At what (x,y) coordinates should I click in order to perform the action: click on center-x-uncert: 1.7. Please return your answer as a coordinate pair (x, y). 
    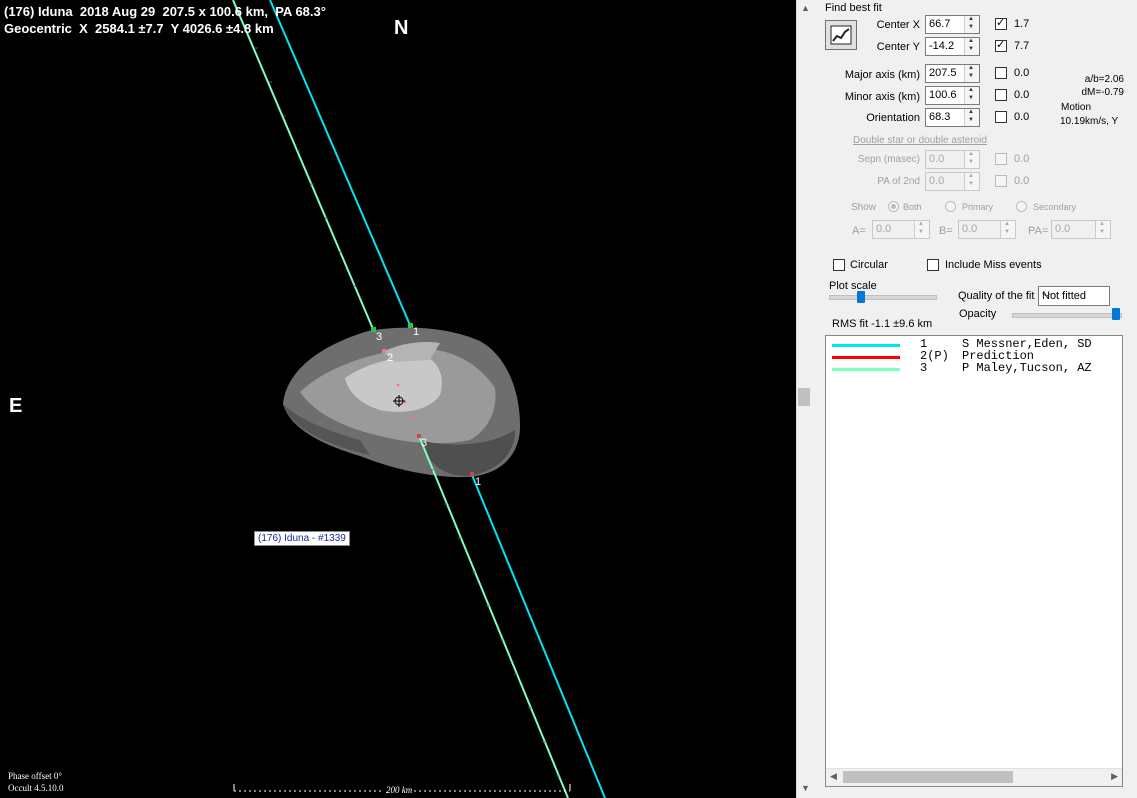
    Looking at the image, I should click on (1022, 24).